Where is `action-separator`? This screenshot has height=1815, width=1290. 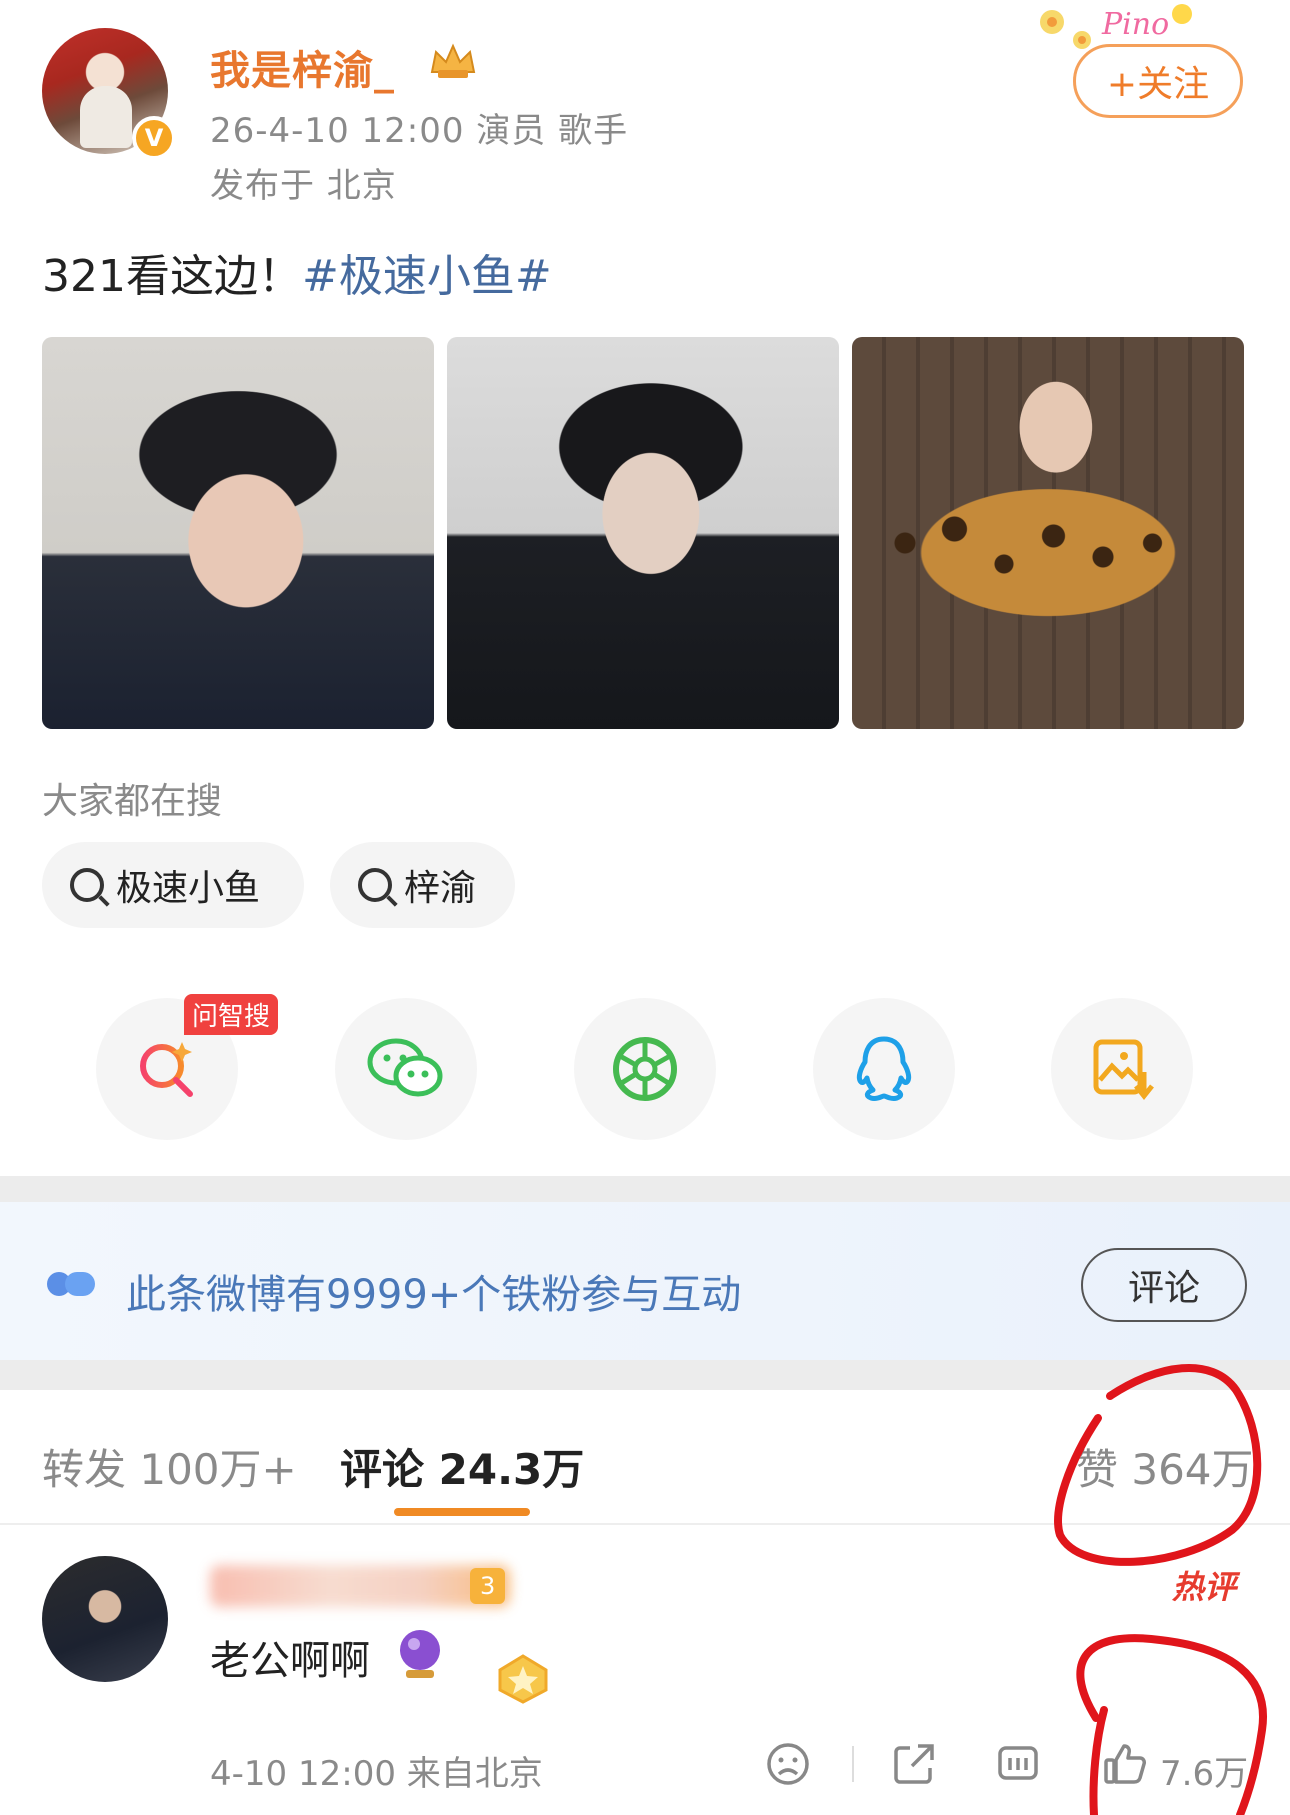
action-separator is located at coordinates (853, 1764).